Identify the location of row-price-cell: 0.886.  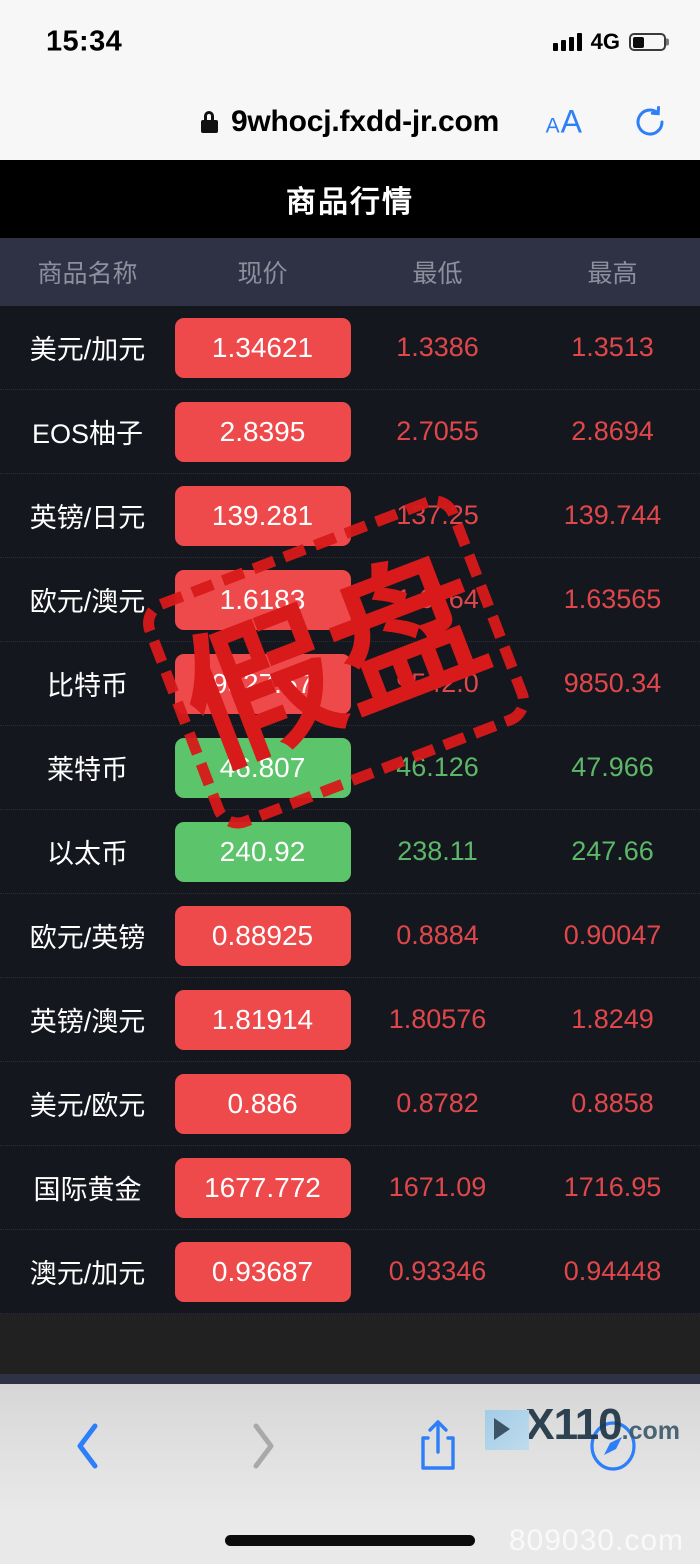
(262, 1103).